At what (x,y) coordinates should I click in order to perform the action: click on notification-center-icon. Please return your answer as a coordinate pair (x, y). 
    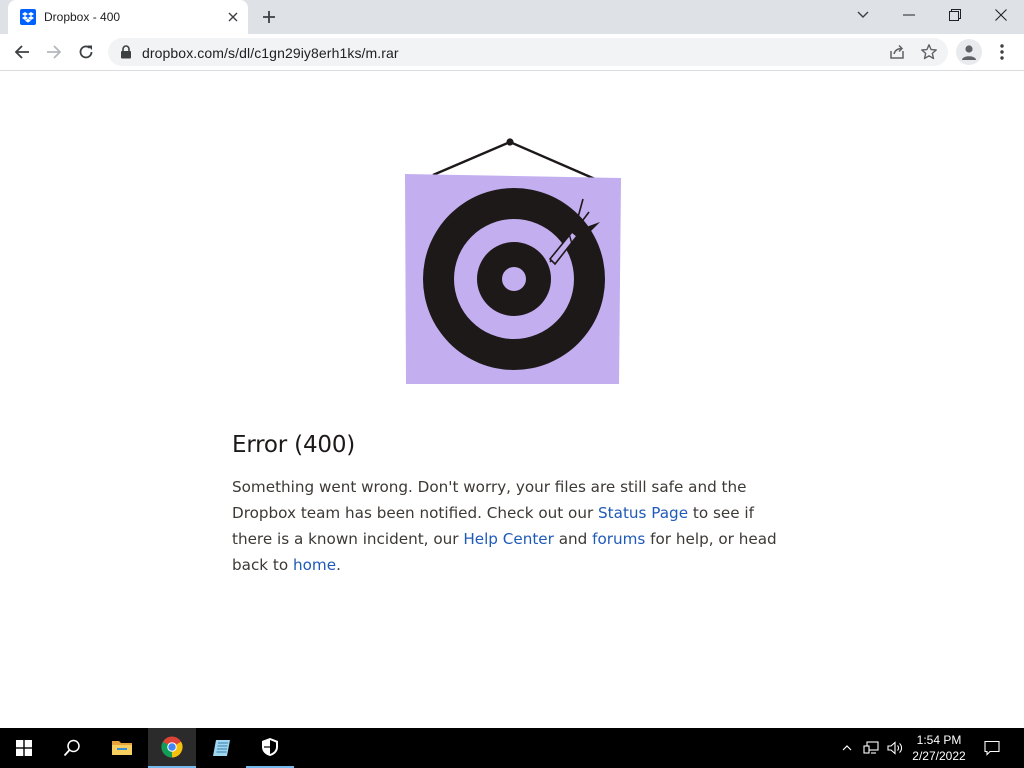
    Looking at the image, I should click on (992, 748).